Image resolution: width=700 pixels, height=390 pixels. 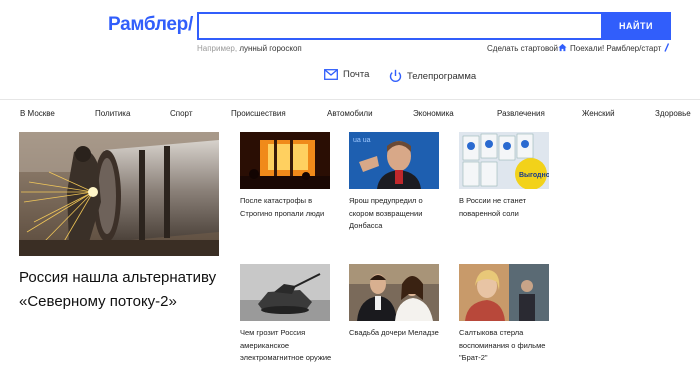 What do you see at coordinates (442, 76) in the screenshot?
I see `tv-service-label: Телепрограмма` at bounding box center [442, 76].